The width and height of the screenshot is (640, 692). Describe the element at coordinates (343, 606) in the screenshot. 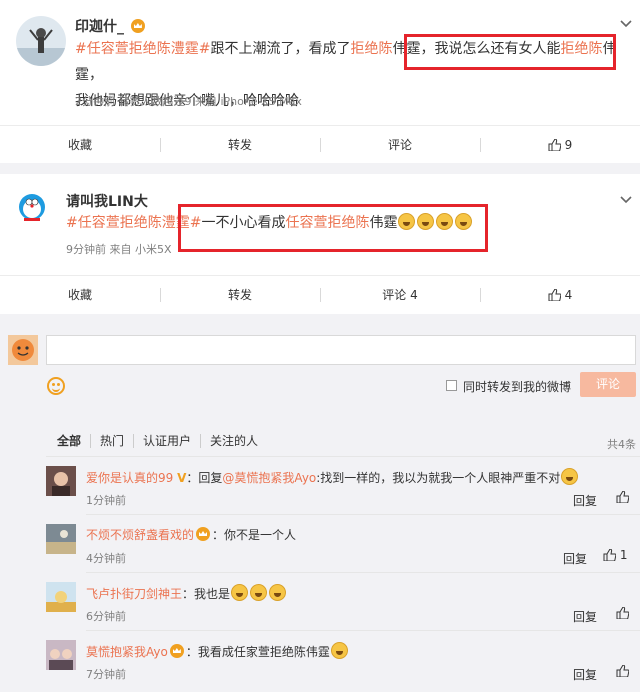

I see `comment-item: 飞卢扑街刀剑神王：我也是 6分钟前 回复` at that location.